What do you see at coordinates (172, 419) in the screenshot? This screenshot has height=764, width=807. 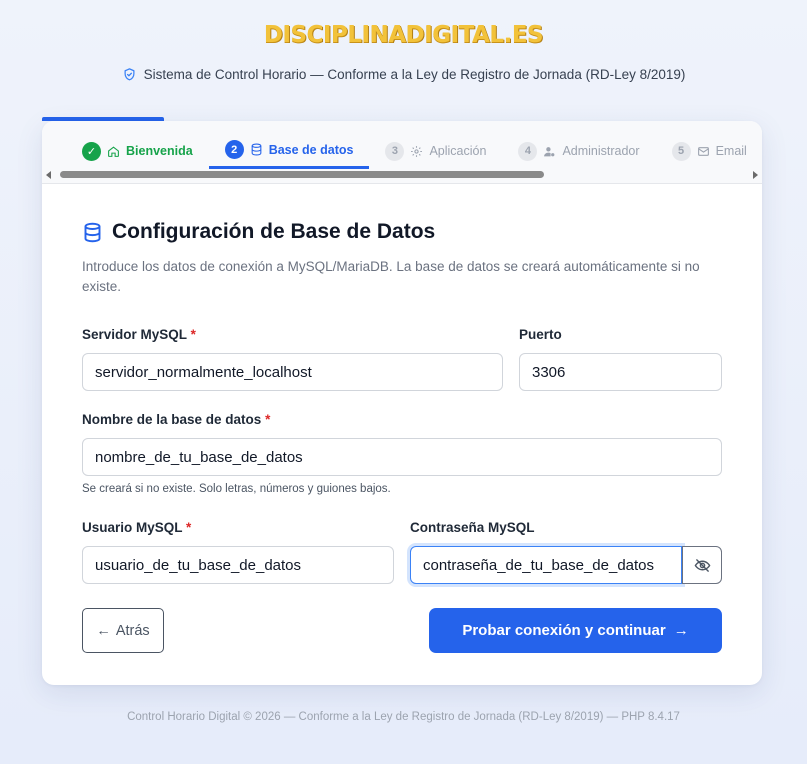 I see `dbname-label-text: Nombre de la base de datos` at bounding box center [172, 419].